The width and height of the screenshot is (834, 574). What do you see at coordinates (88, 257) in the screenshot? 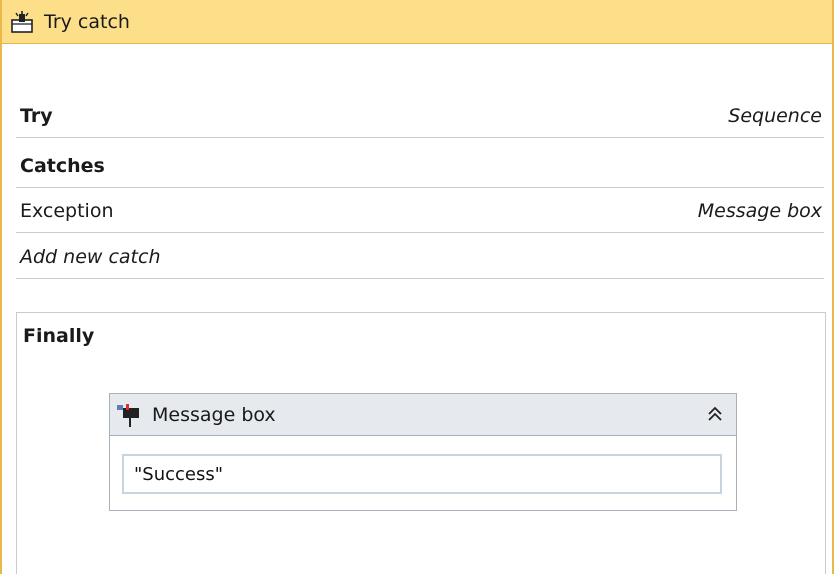
I see `add-new-catch-link: Add new catch` at bounding box center [88, 257].